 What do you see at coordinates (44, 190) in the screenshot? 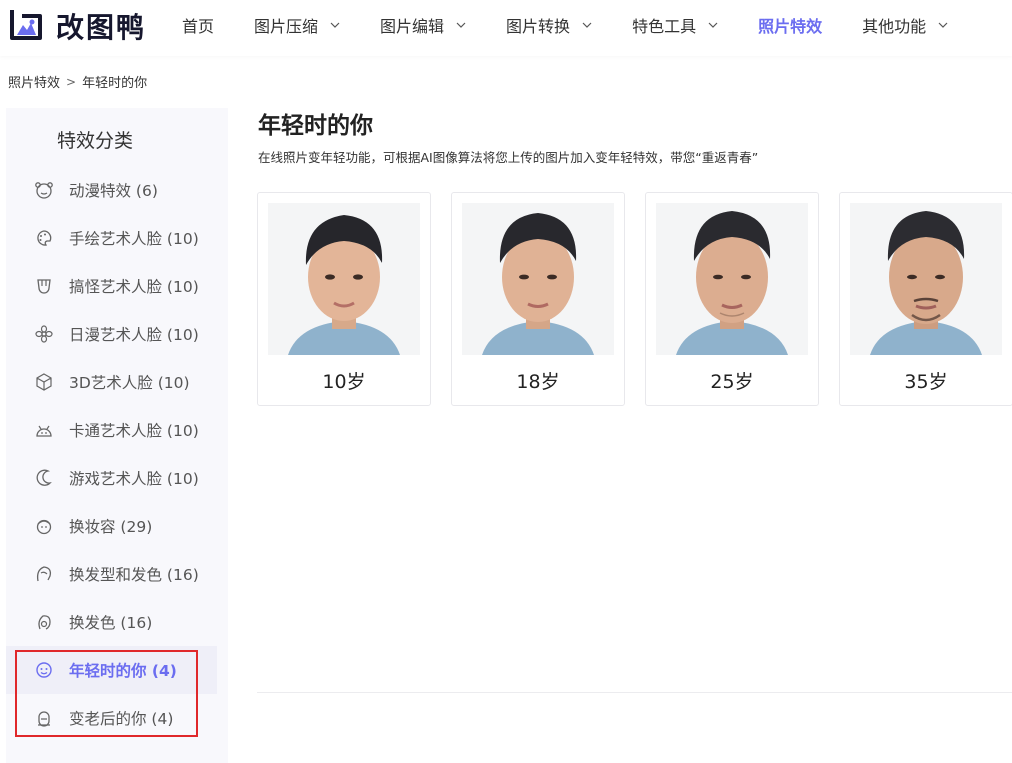
I see `bear-face-icon` at bounding box center [44, 190].